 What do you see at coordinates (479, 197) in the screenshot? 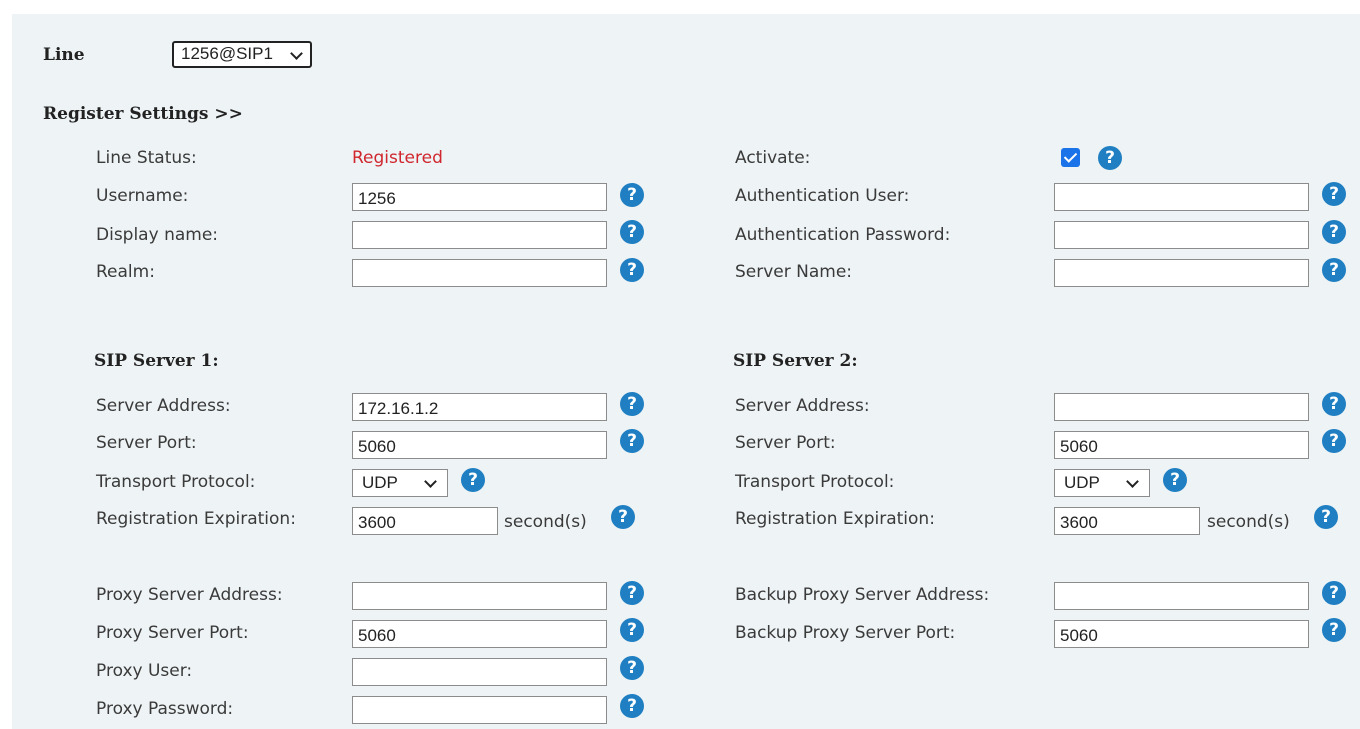
I see `username-input` at bounding box center [479, 197].